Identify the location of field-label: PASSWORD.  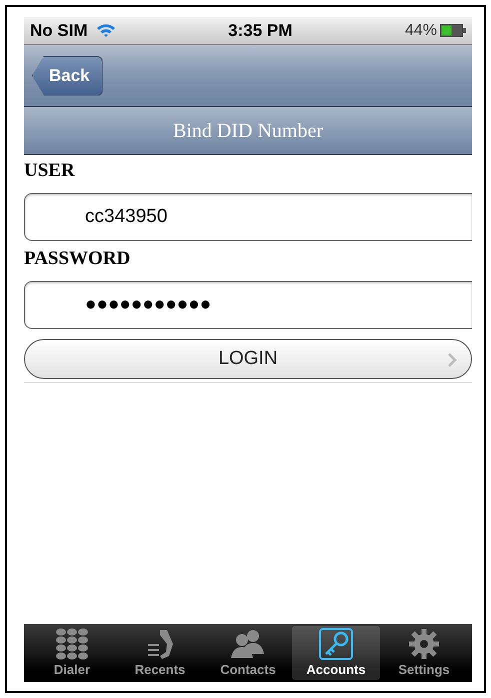
(78, 259).